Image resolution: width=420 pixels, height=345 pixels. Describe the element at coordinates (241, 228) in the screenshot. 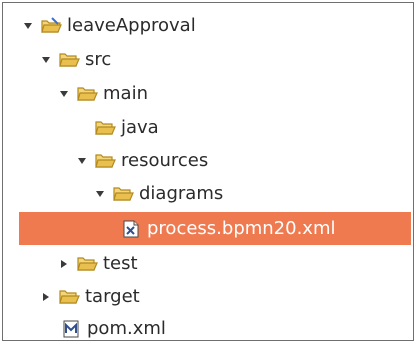

I see `tree-item-label: process.bpmn20.xml` at that location.